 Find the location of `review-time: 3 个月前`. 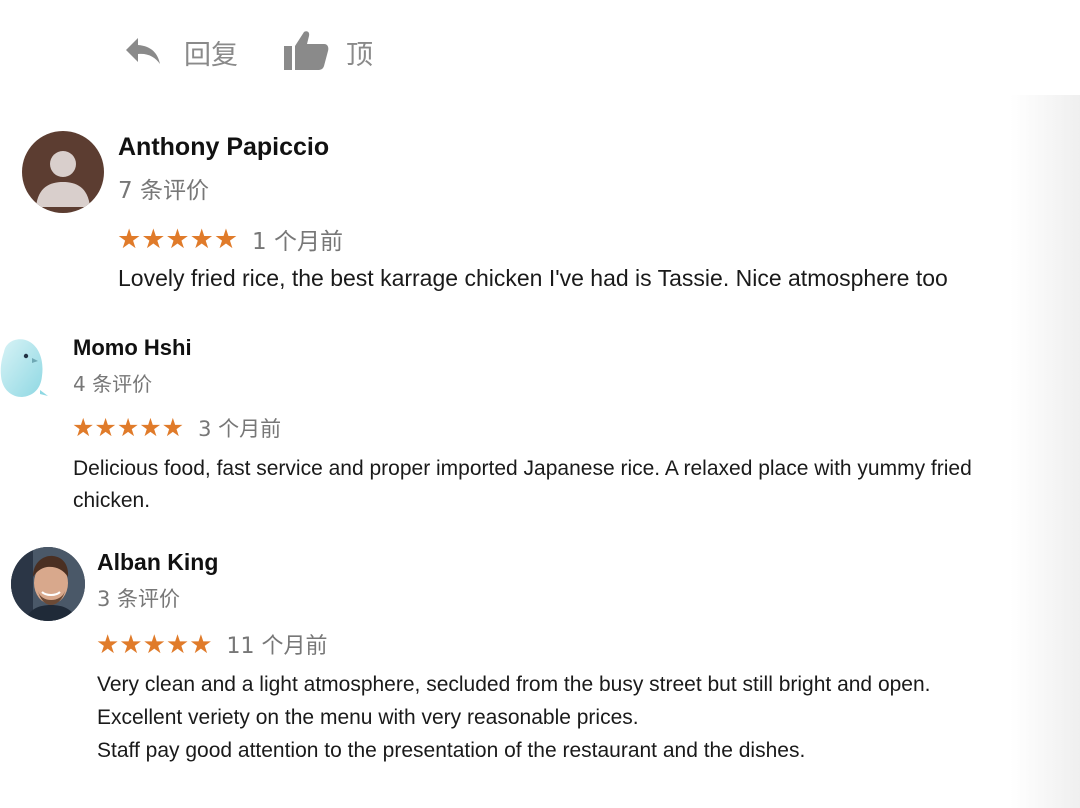

review-time: 3 个月前 is located at coordinates (240, 429).